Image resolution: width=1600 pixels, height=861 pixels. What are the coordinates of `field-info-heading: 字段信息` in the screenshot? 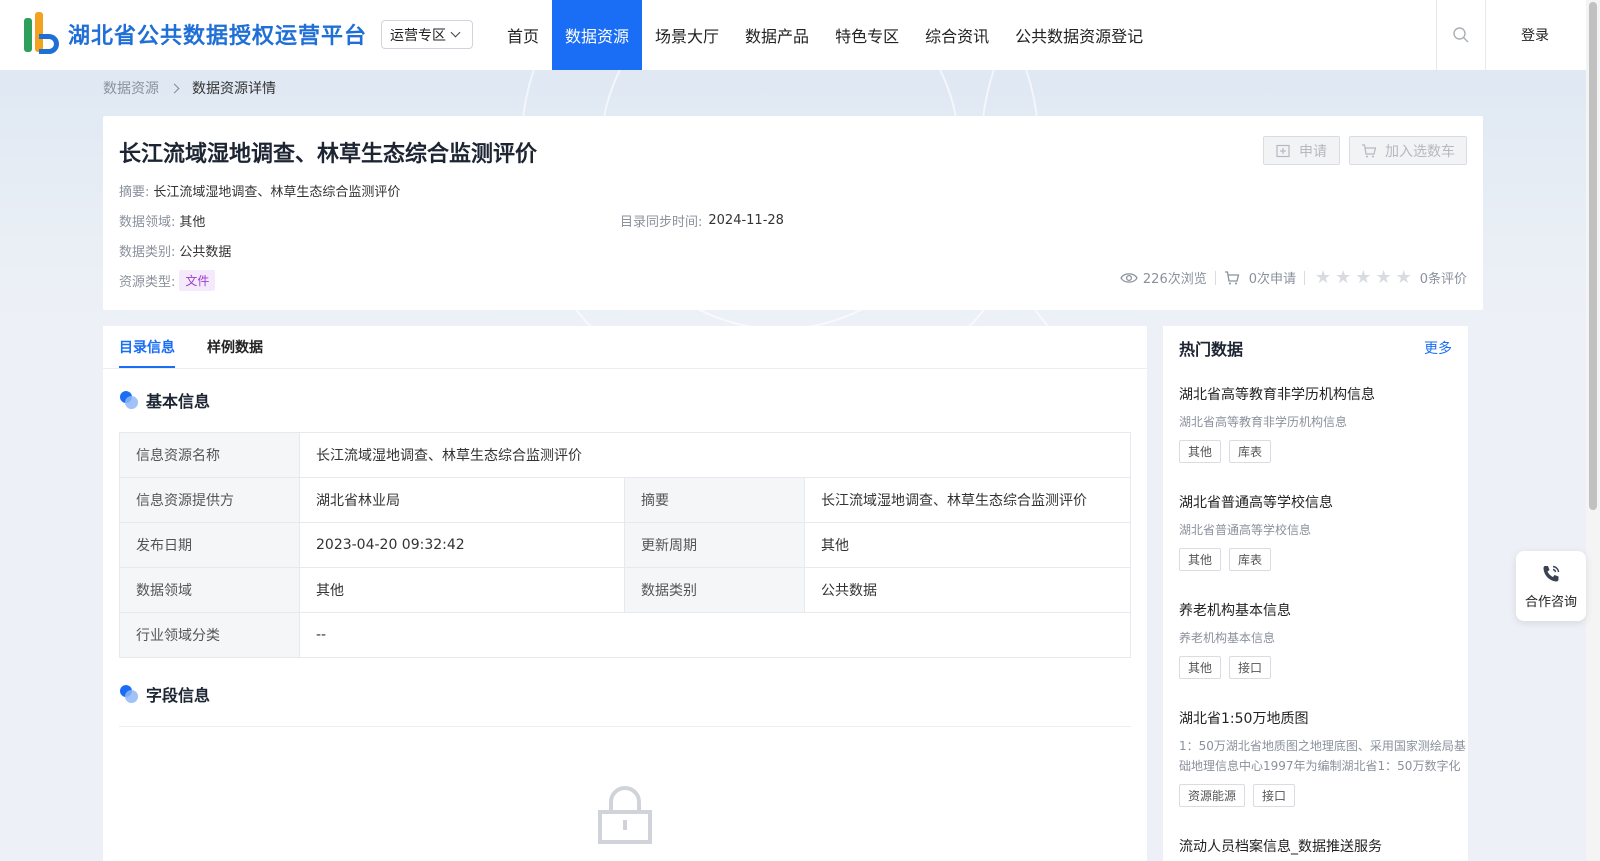 It's located at (165, 694).